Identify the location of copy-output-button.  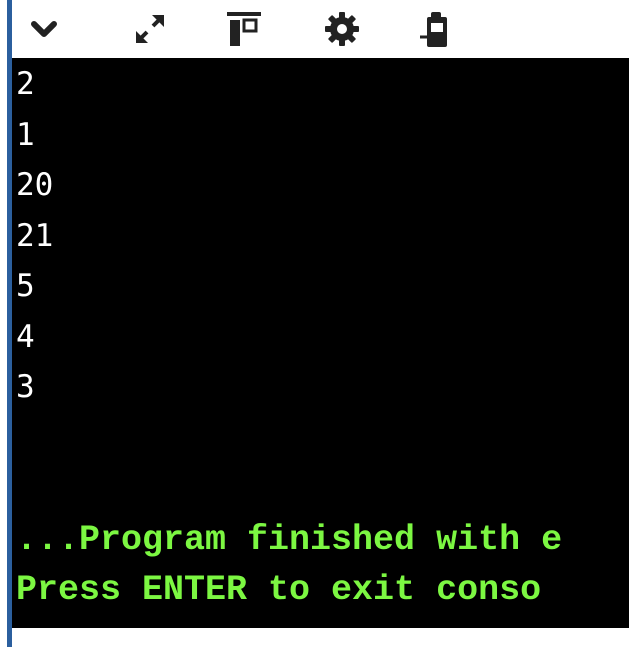
(436, 29).